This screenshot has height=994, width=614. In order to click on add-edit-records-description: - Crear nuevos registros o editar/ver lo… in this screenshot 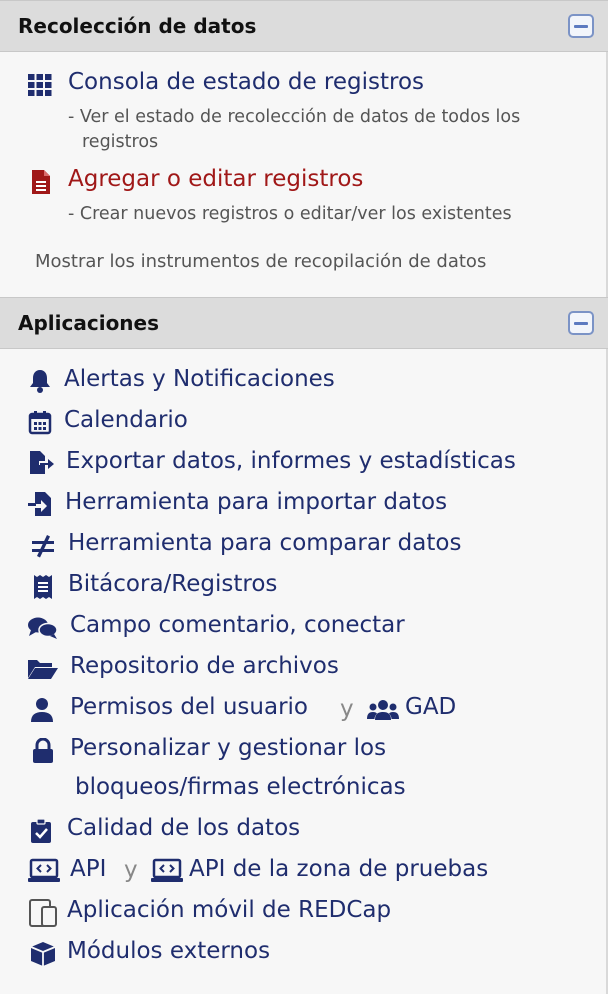, I will do `click(290, 214)`.